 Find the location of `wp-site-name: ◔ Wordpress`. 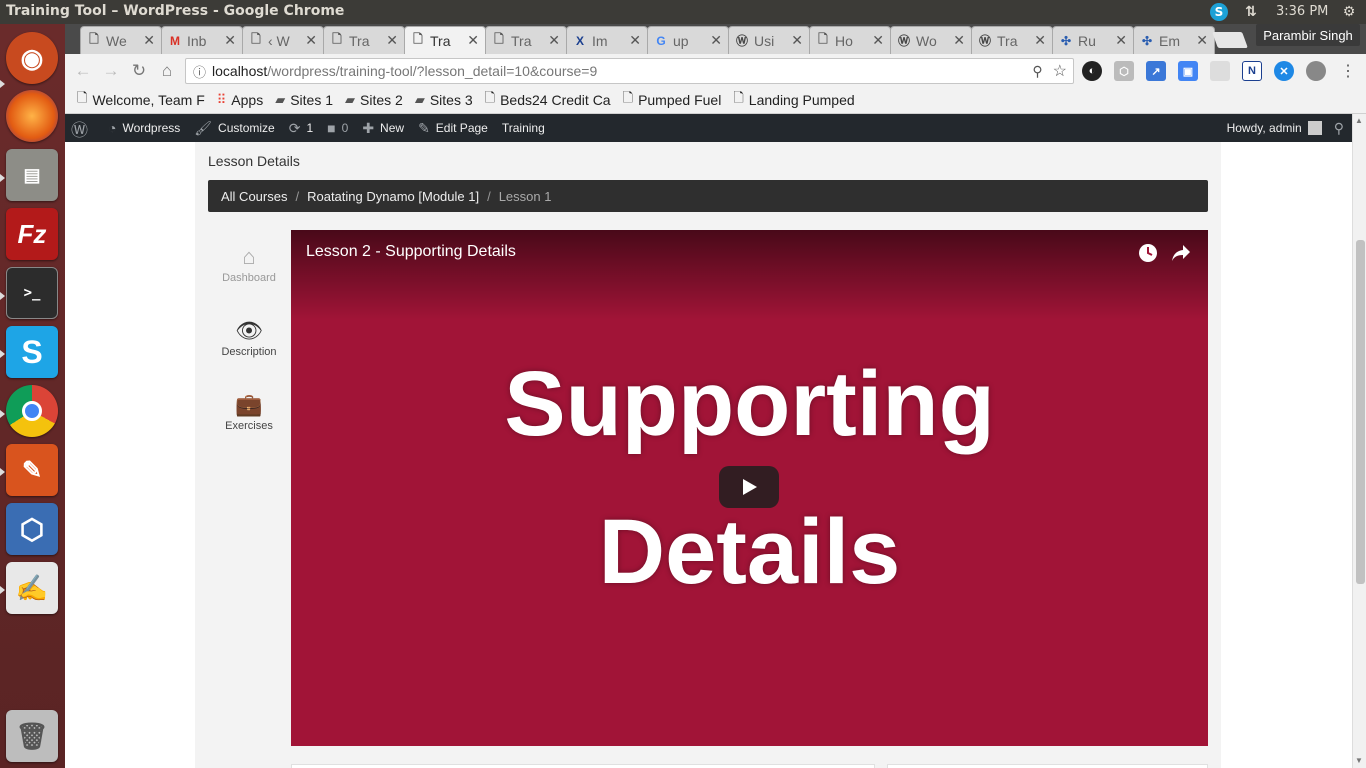

wp-site-name: ◔ Wordpress is located at coordinates (144, 128).